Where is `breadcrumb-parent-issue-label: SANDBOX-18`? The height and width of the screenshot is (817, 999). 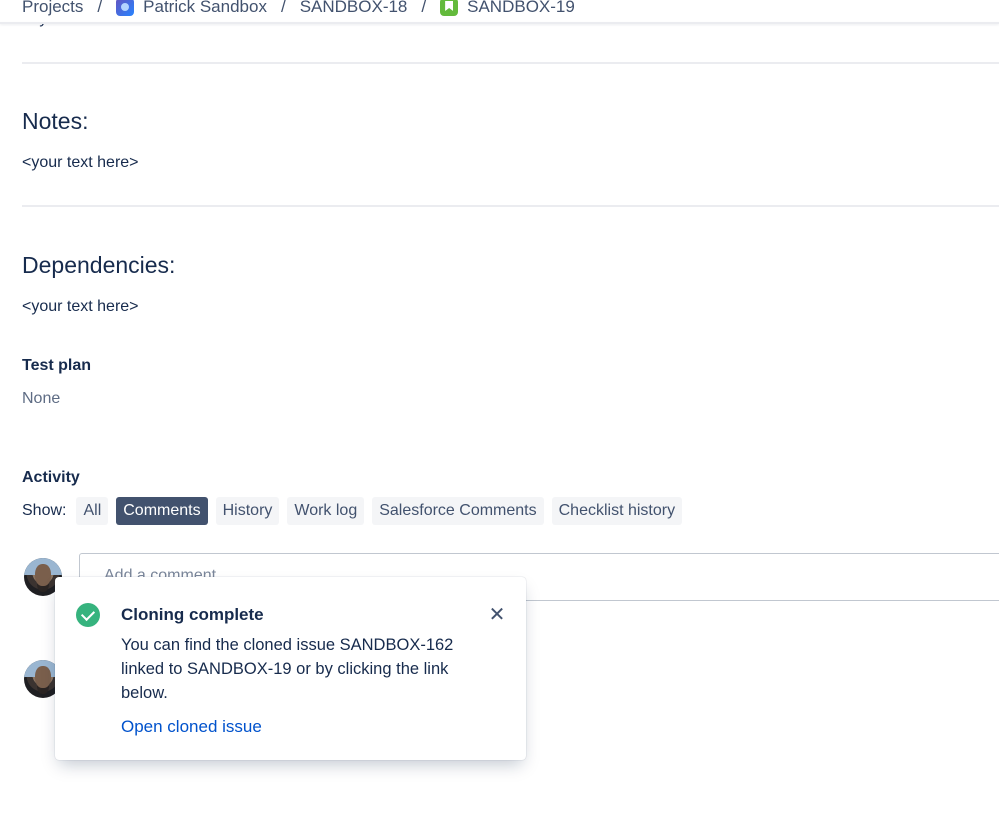
breadcrumb-parent-issue-label: SANDBOX-18 is located at coordinates (353, 8).